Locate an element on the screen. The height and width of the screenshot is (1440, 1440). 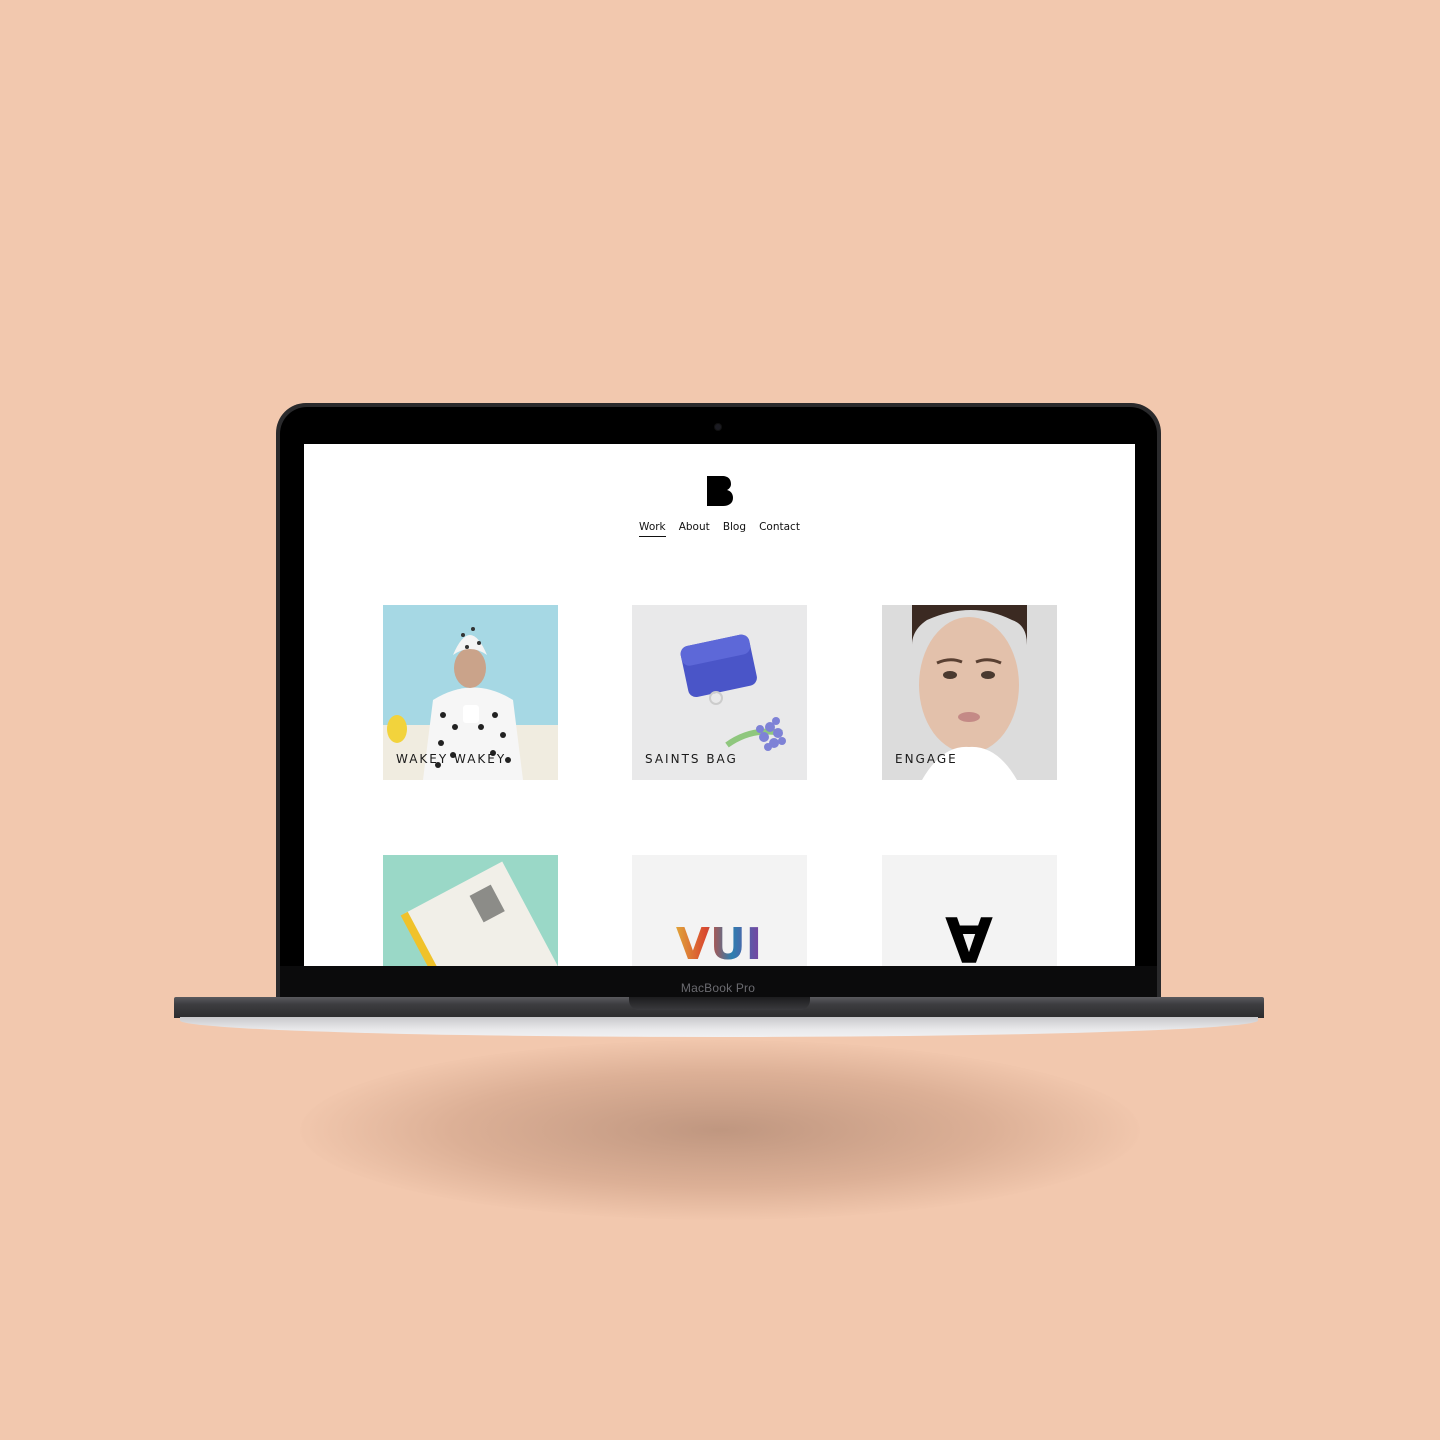
laptop-base-edge is located at coordinates (719, 1027).